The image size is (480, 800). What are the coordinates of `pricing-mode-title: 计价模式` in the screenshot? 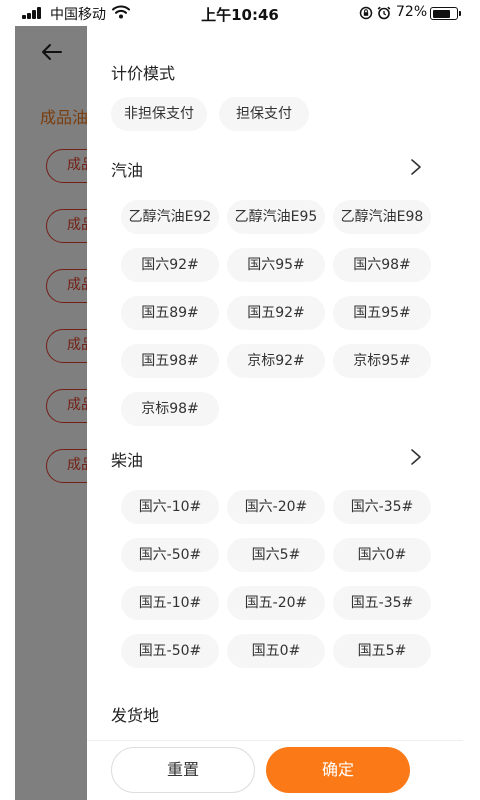 It's located at (143, 73).